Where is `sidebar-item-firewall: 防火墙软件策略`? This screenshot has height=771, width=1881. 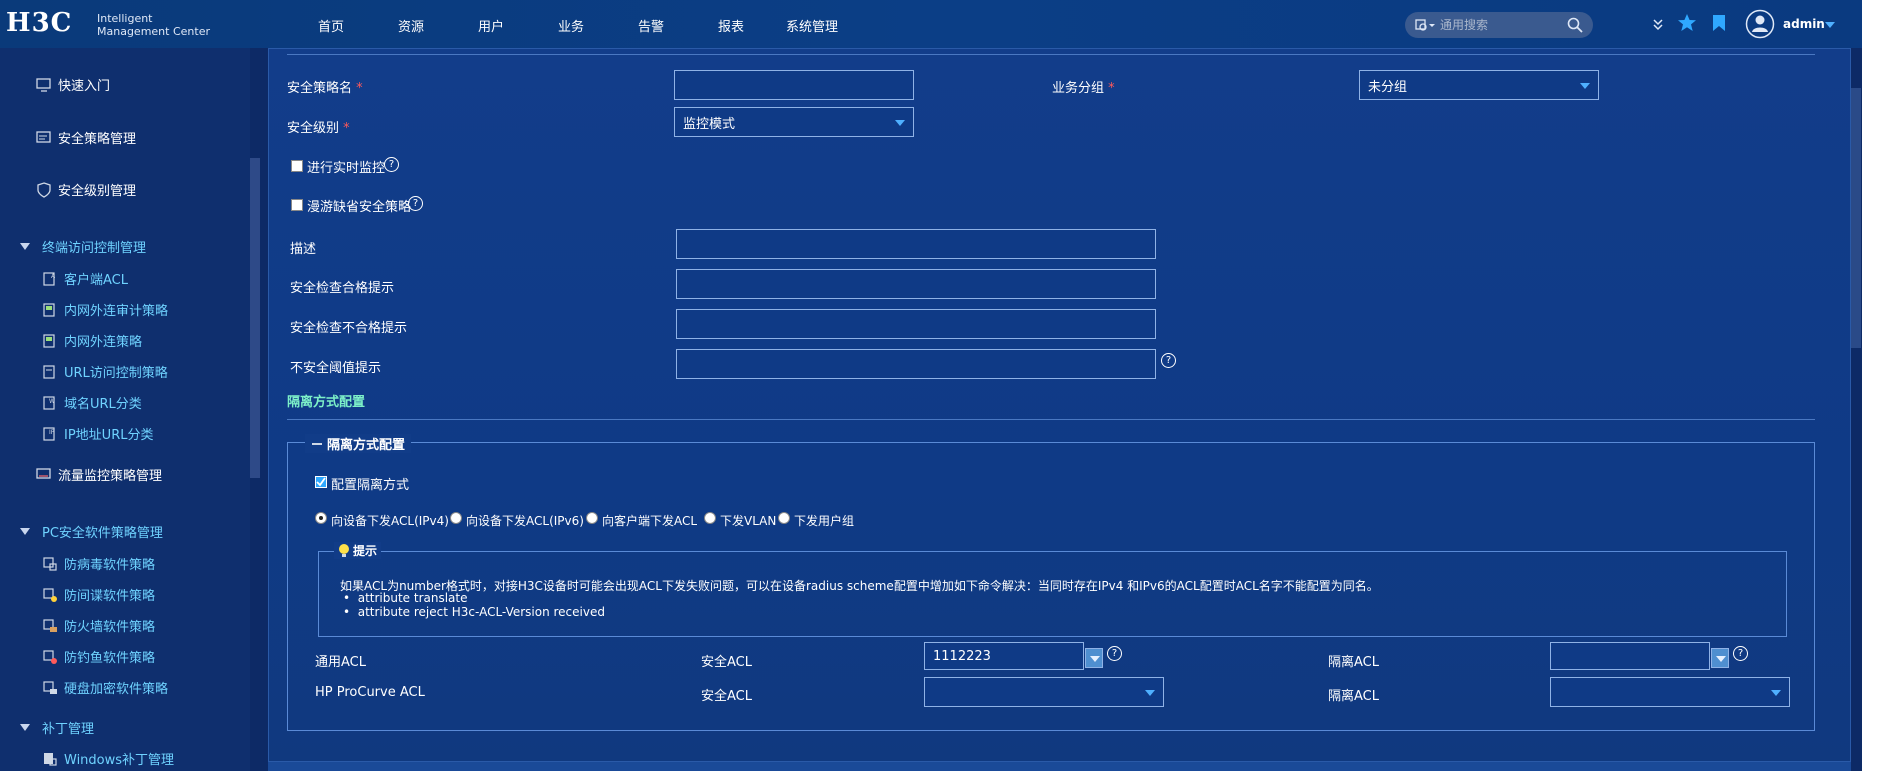 sidebar-item-firewall: 防火墙软件策略 is located at coordinates (98, 625).